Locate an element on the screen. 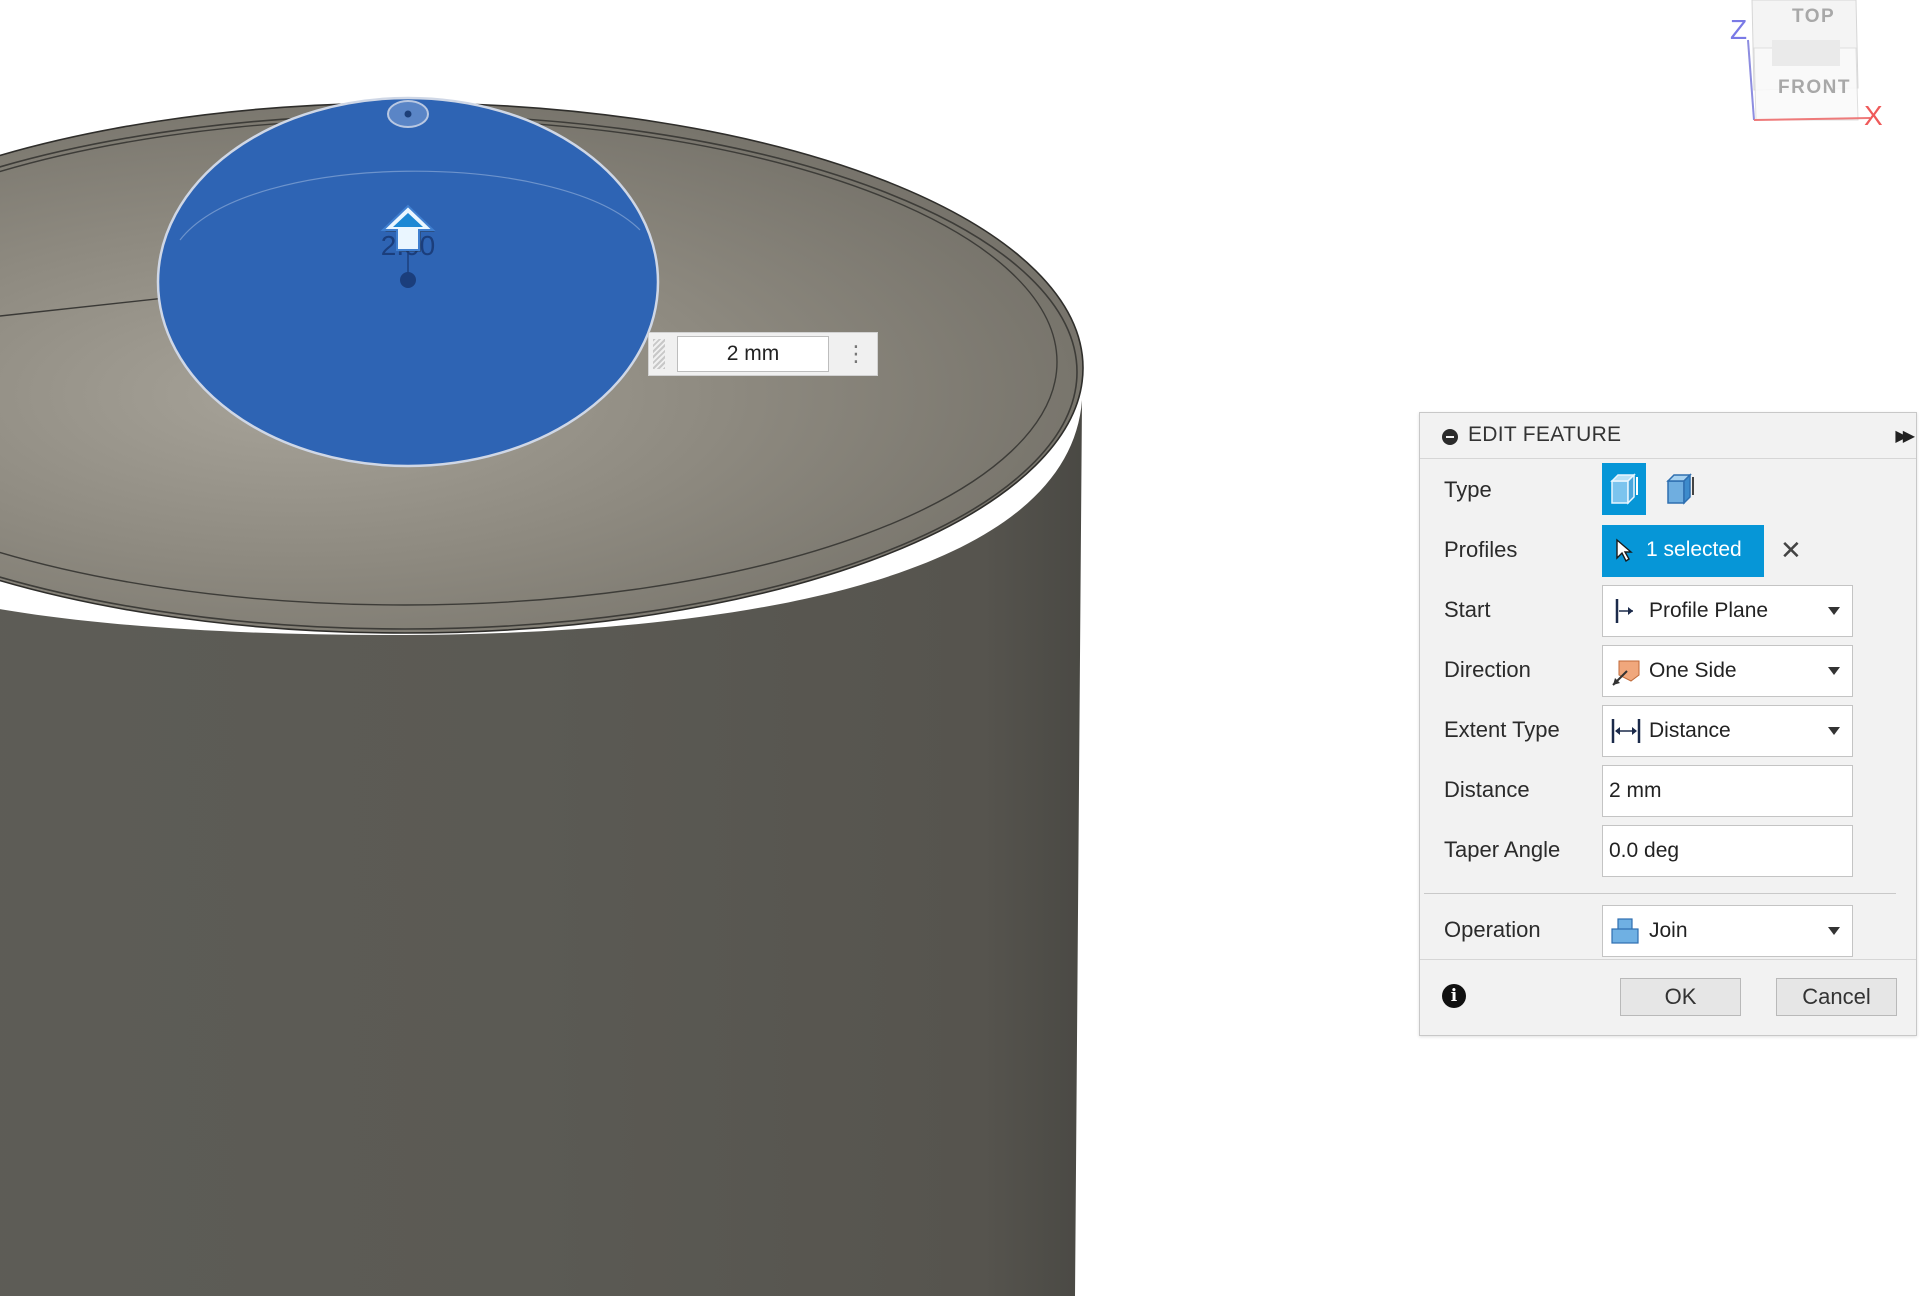 The width and height of the screenshot is (1922, 1296). arrow-base-point is located at coordinates (408, 280).